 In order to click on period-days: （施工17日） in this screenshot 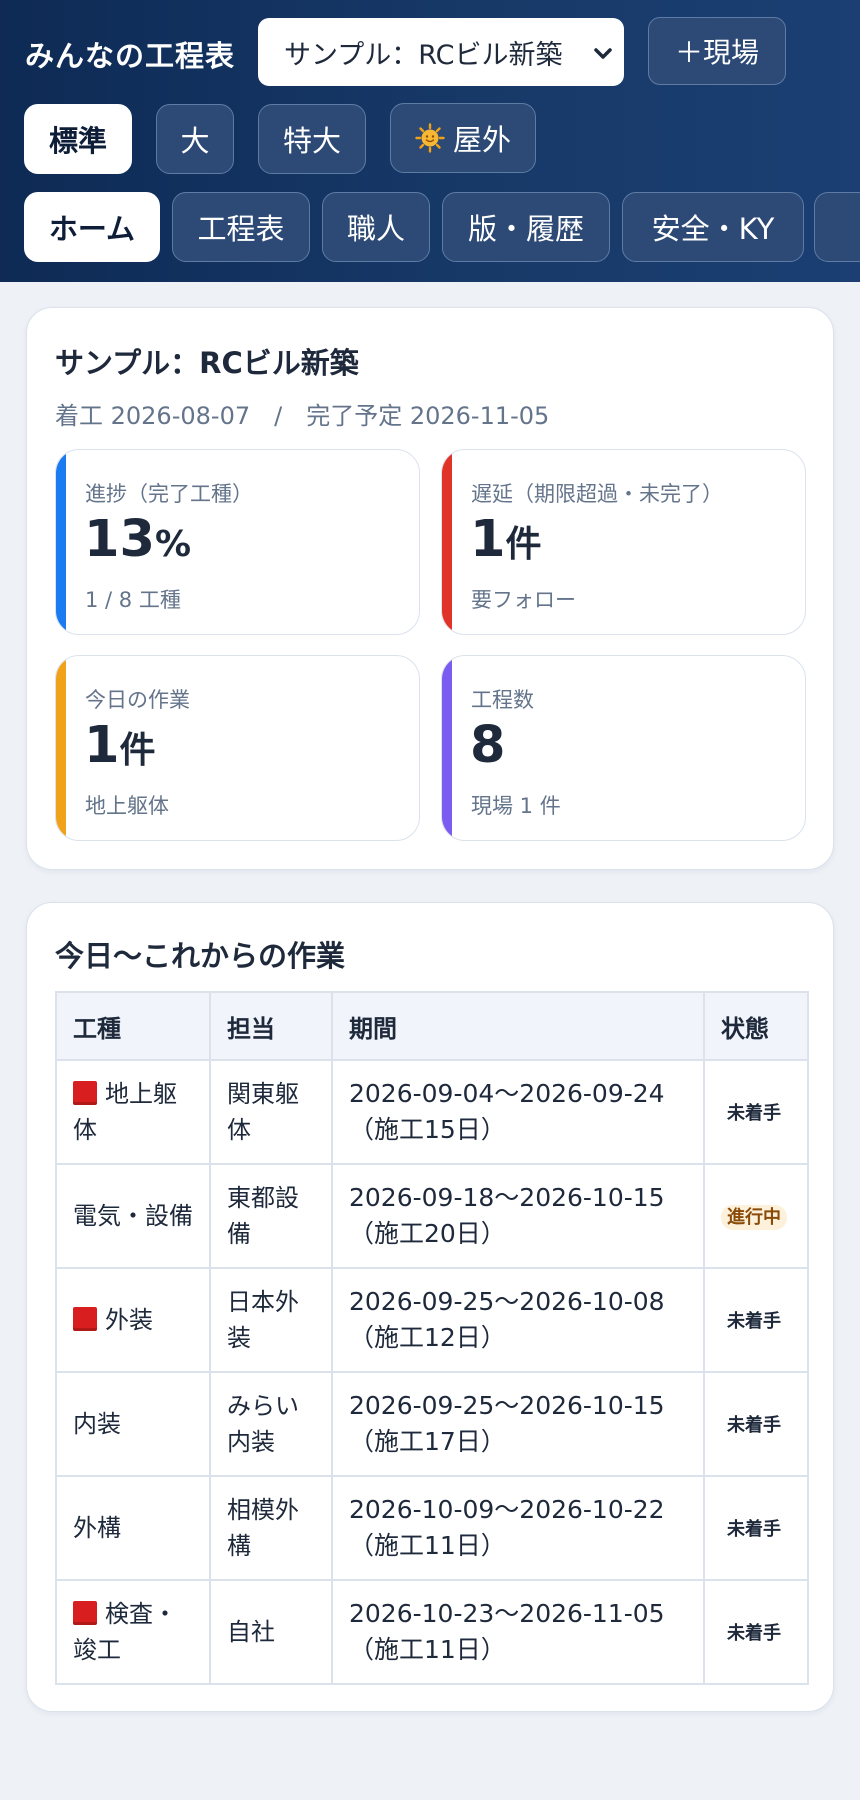, I will do `click(427, 1441)`.